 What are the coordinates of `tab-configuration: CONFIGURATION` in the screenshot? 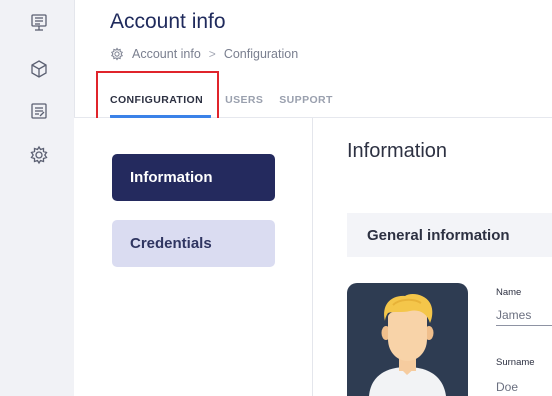 It's located at (156, 100).